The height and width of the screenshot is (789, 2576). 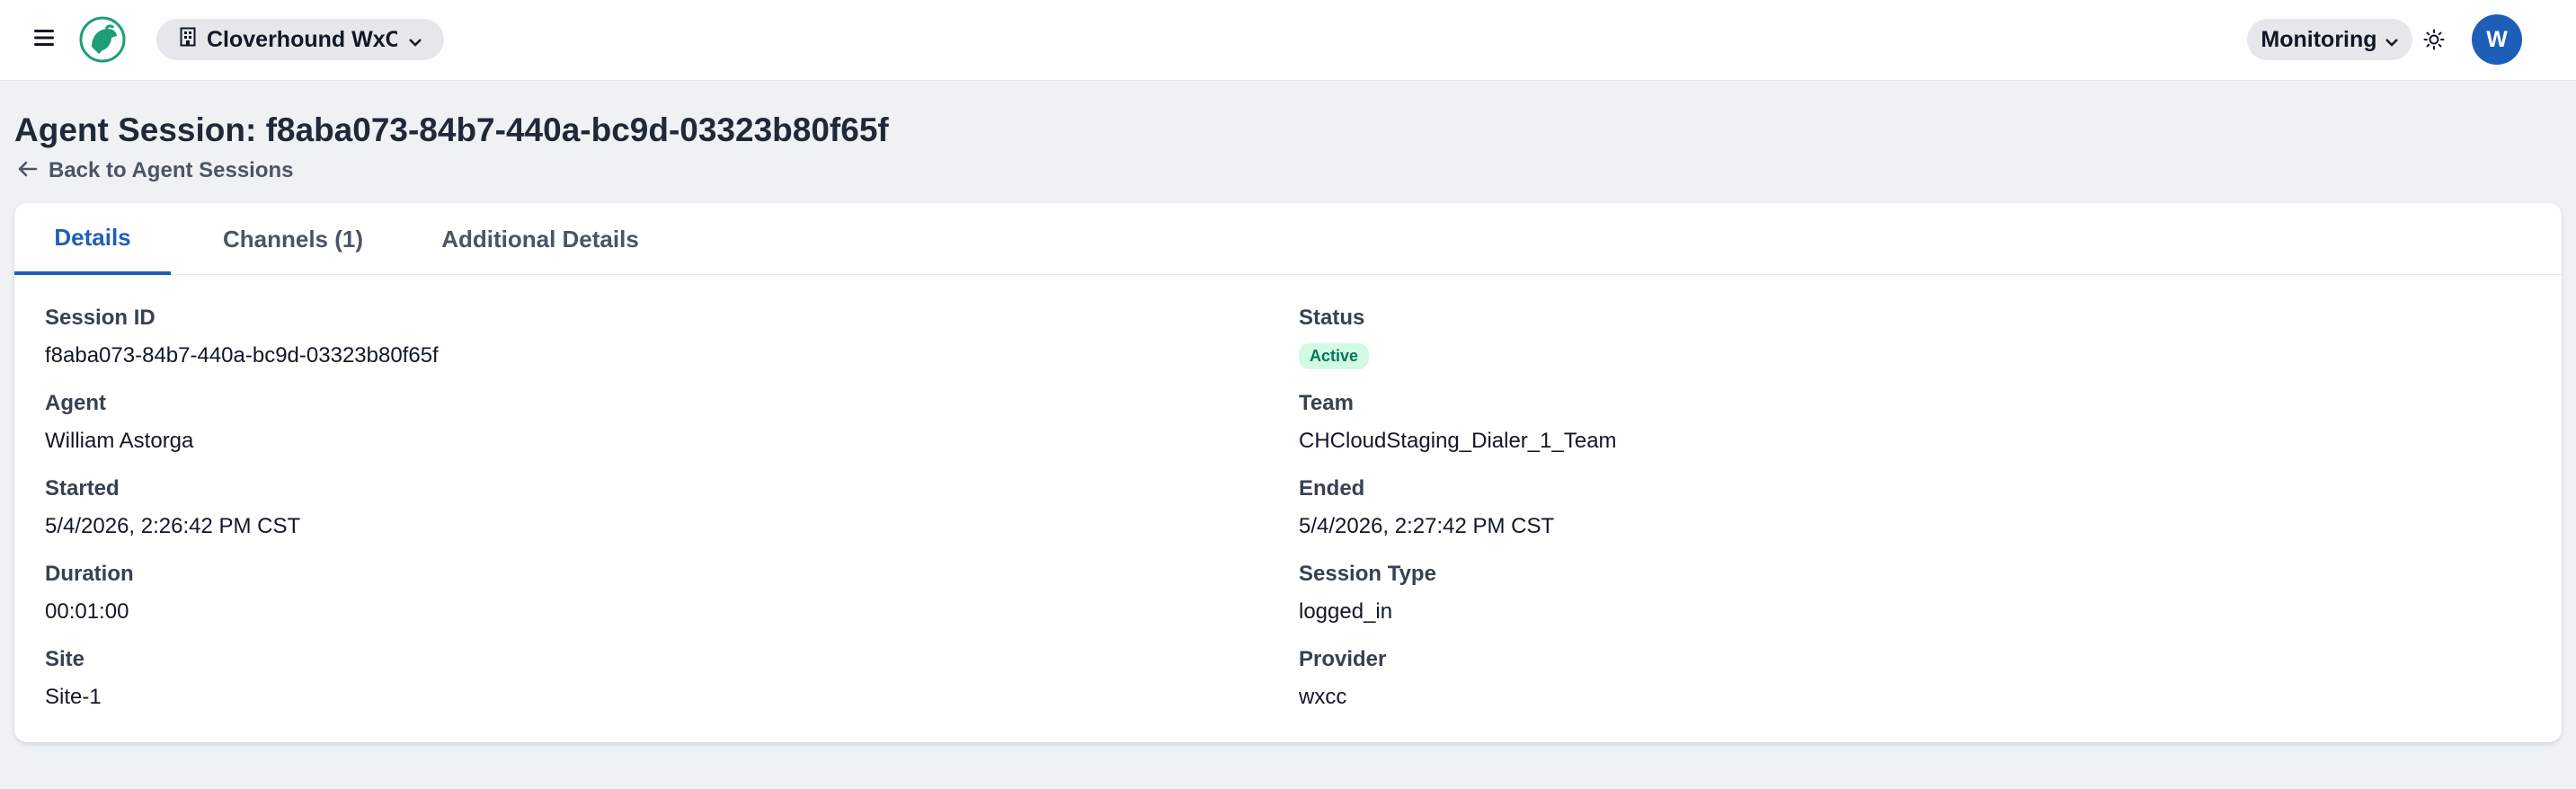 I want to click on ended-value: 5/4/2026, 2:27:42 PM CST, so click(x=1427, y=526).